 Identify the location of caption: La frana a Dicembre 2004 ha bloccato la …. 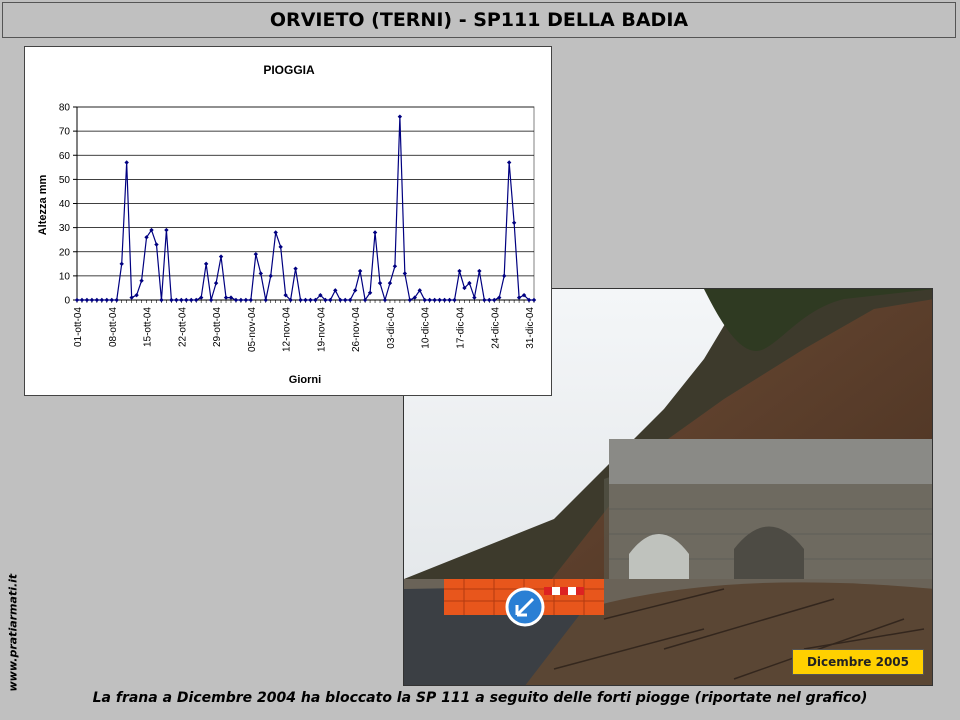
(480, 698).